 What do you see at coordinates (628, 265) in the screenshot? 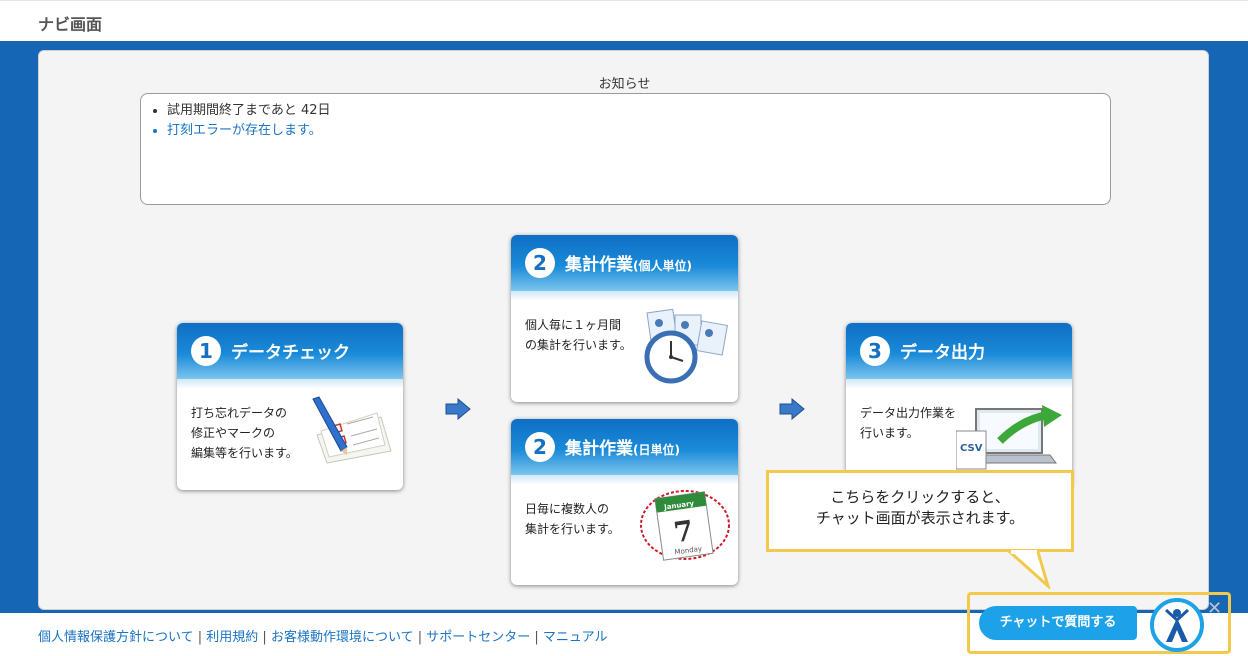
I see `card-title: 集計作業(個人単位)` at bounding box center [628, 265].